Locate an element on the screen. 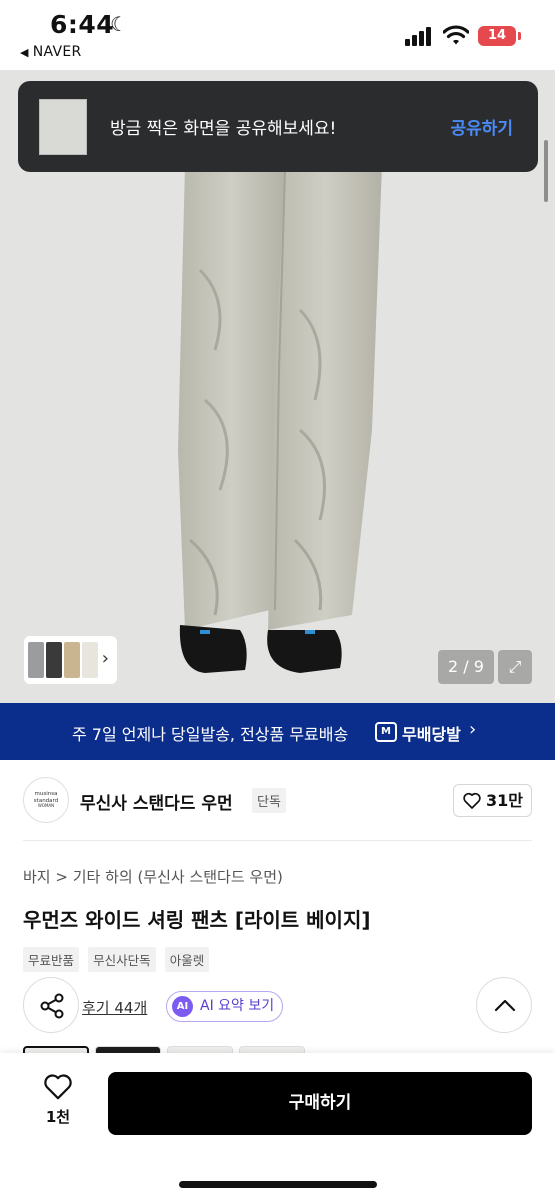  wishlist-button: 1천 is located at coordinates (58, 1103).